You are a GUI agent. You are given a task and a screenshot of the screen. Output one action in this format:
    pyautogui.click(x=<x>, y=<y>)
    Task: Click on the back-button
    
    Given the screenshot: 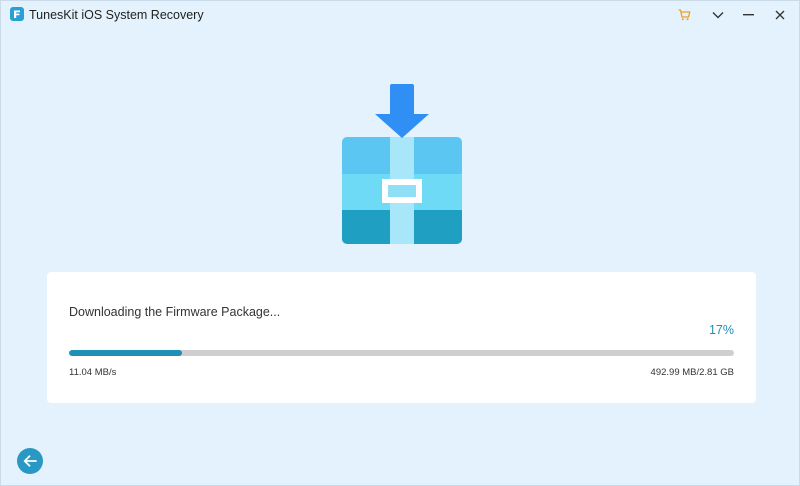 What is the action you would take?
    pyautogui.click(x=30, y=461)
    